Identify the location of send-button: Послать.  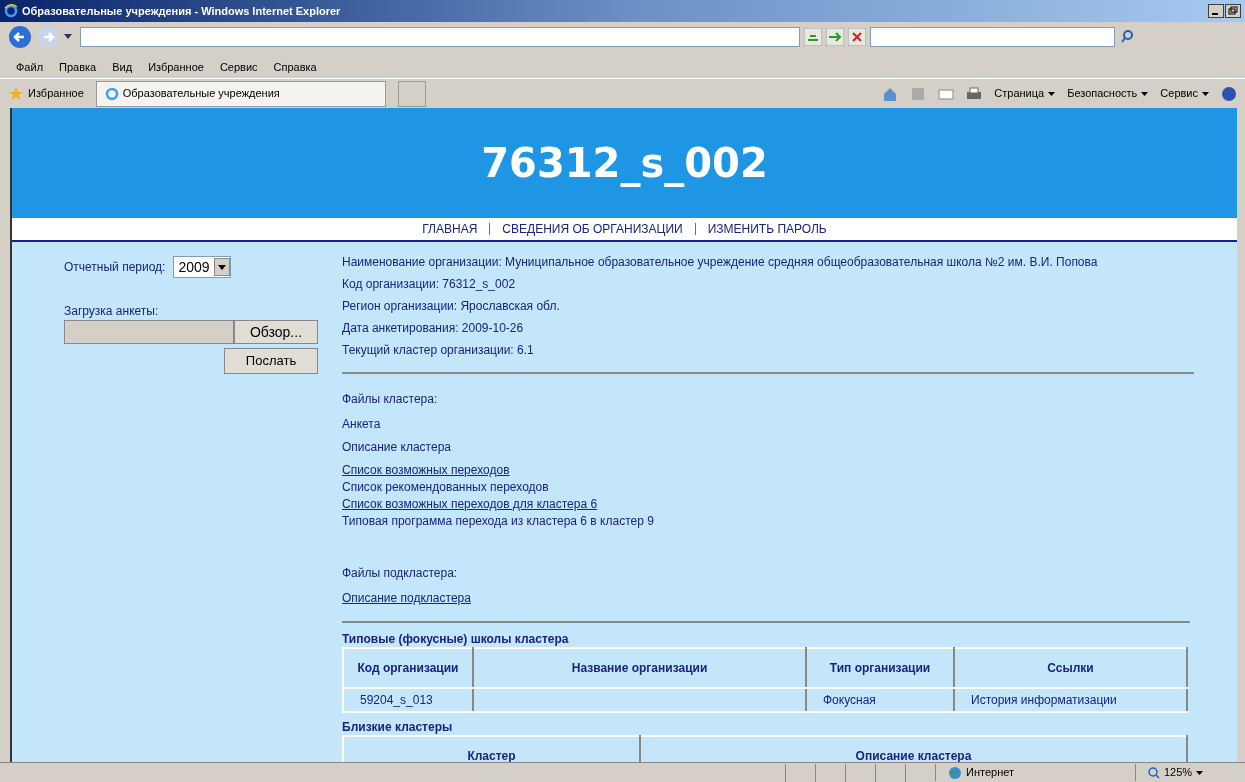
(271, 361).